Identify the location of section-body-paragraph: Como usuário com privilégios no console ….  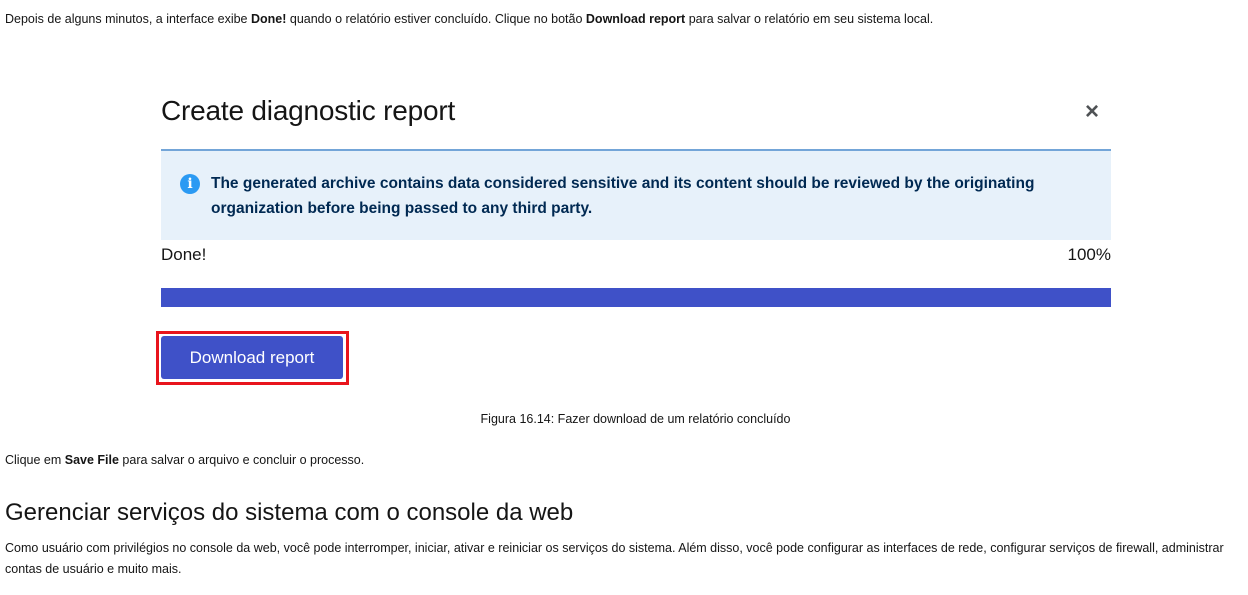
(614, 558).